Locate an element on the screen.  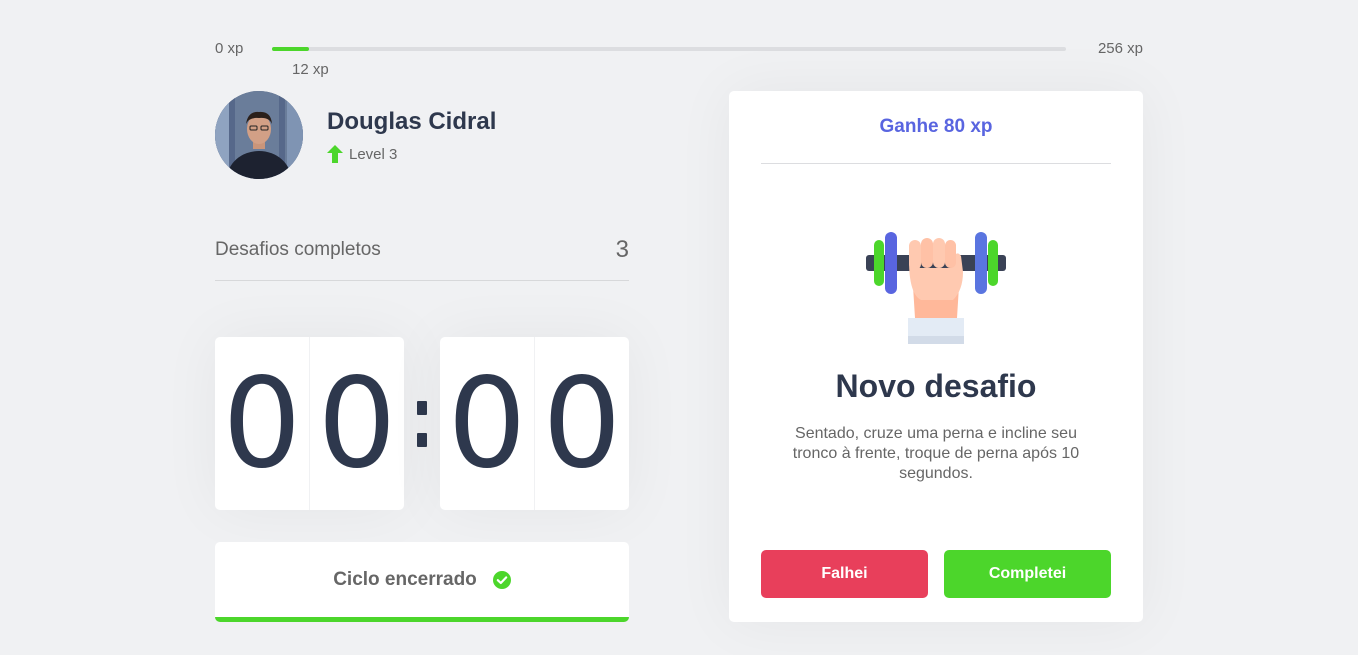
experience-bar: 0 xp 12 xp 256 xp is located at coordinates (679, 60).